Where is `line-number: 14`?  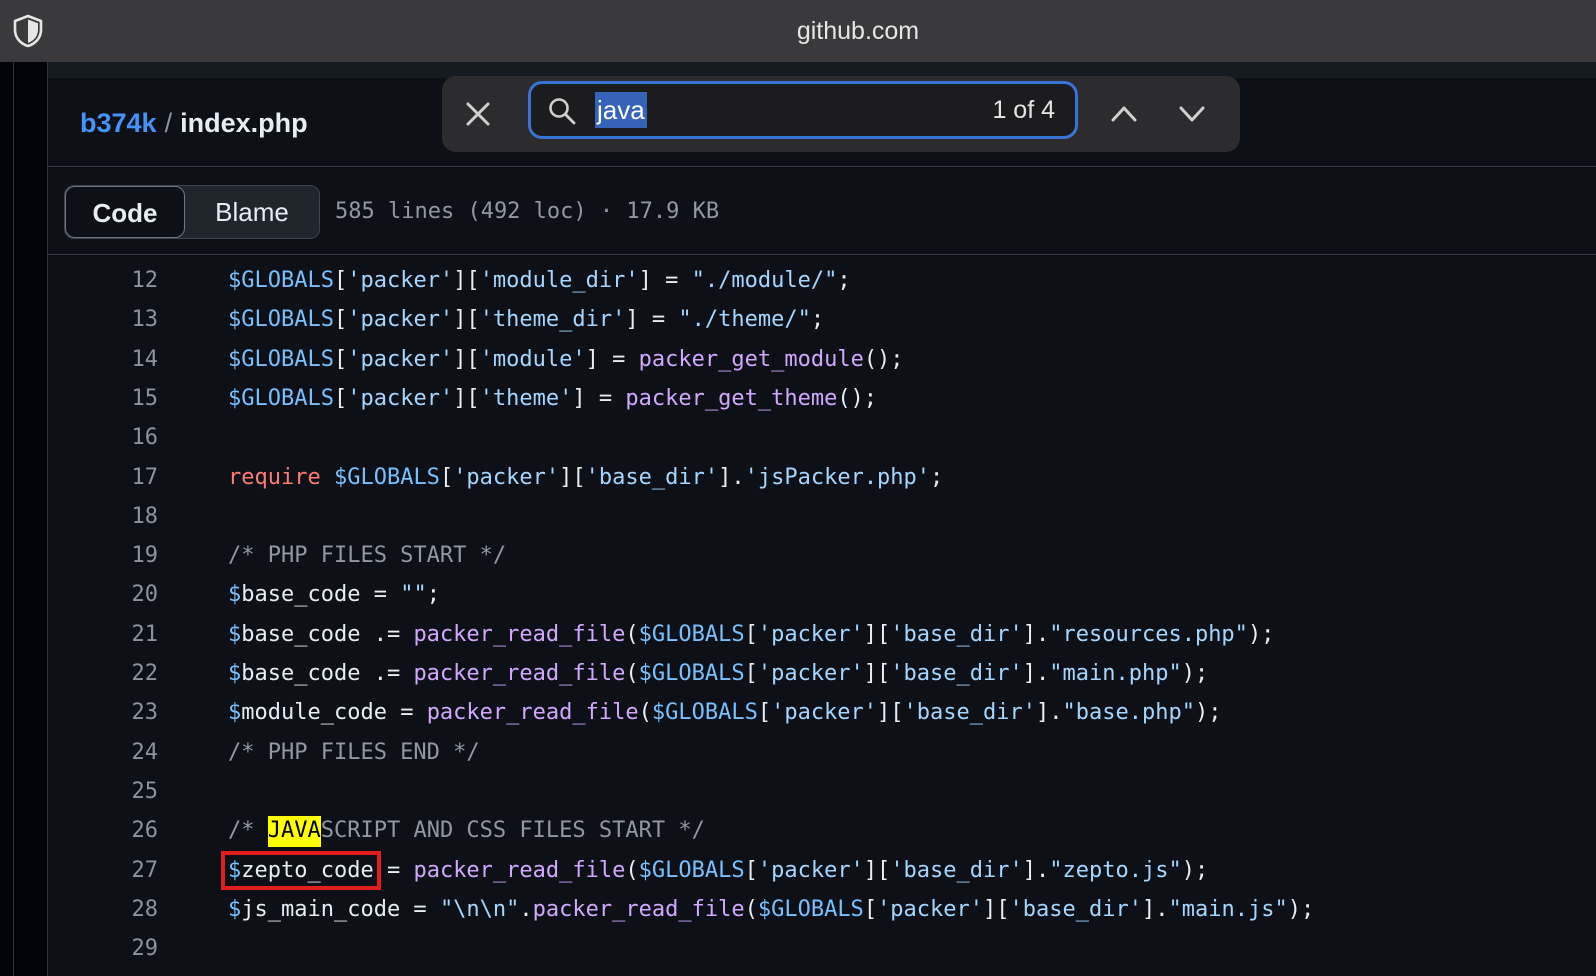 line-number: 14 is located at coordinates (103, 359).